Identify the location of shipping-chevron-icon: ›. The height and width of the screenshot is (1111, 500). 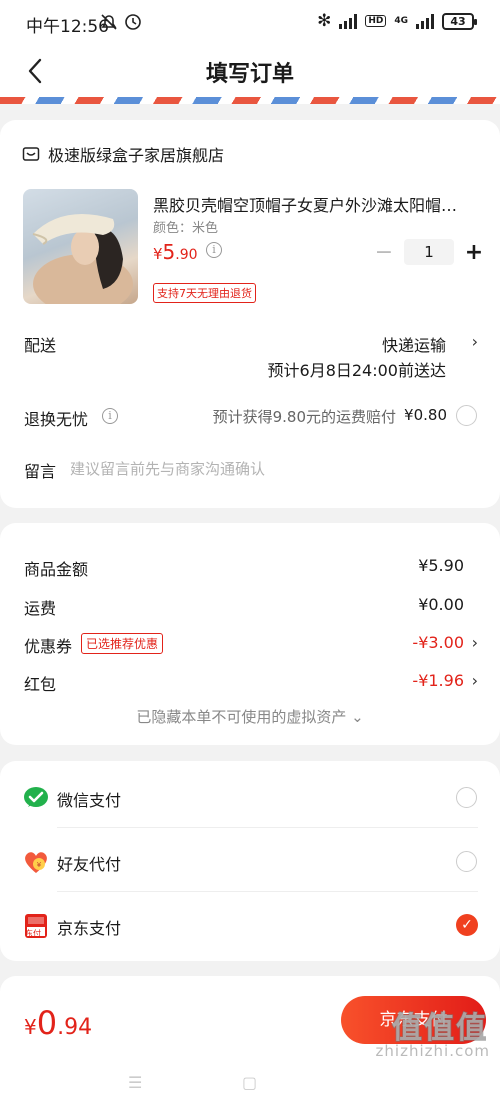
(475, 341).